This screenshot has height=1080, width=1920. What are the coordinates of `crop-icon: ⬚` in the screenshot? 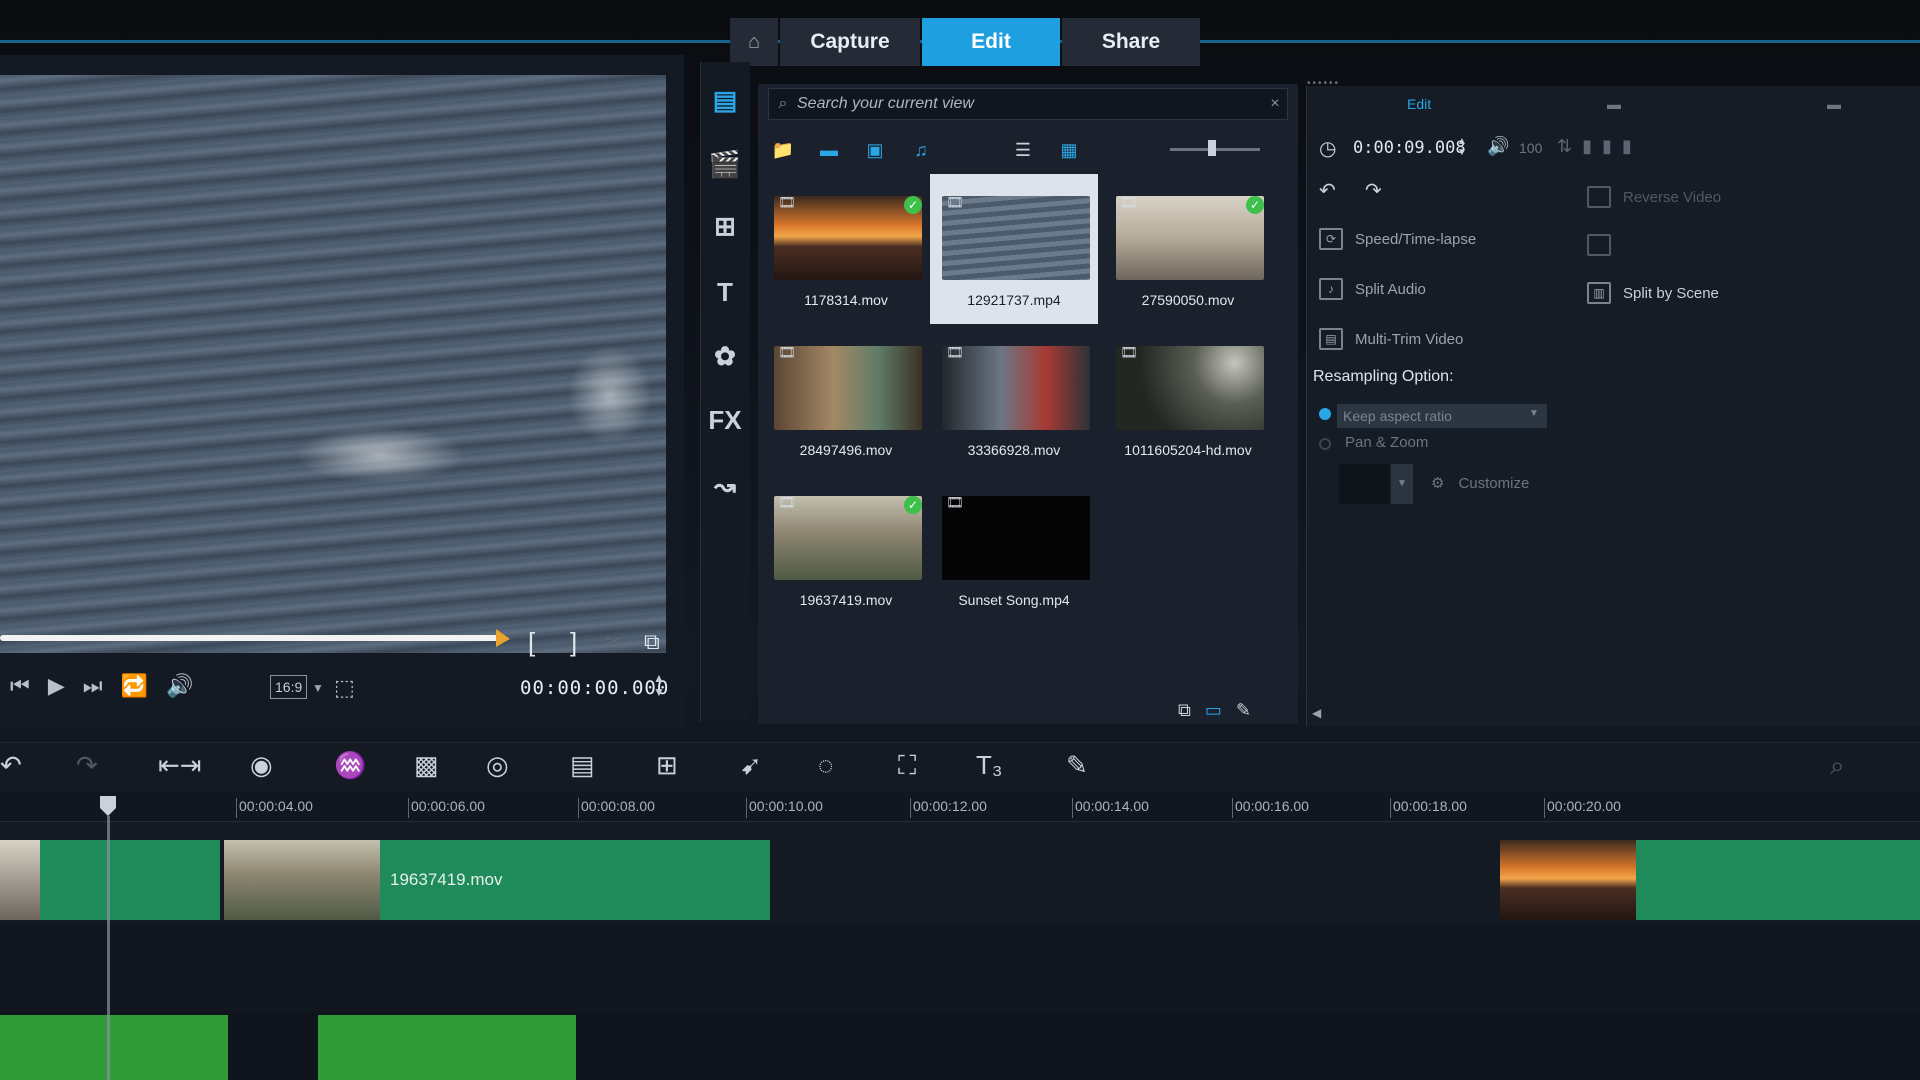 It's located at (344, 688).